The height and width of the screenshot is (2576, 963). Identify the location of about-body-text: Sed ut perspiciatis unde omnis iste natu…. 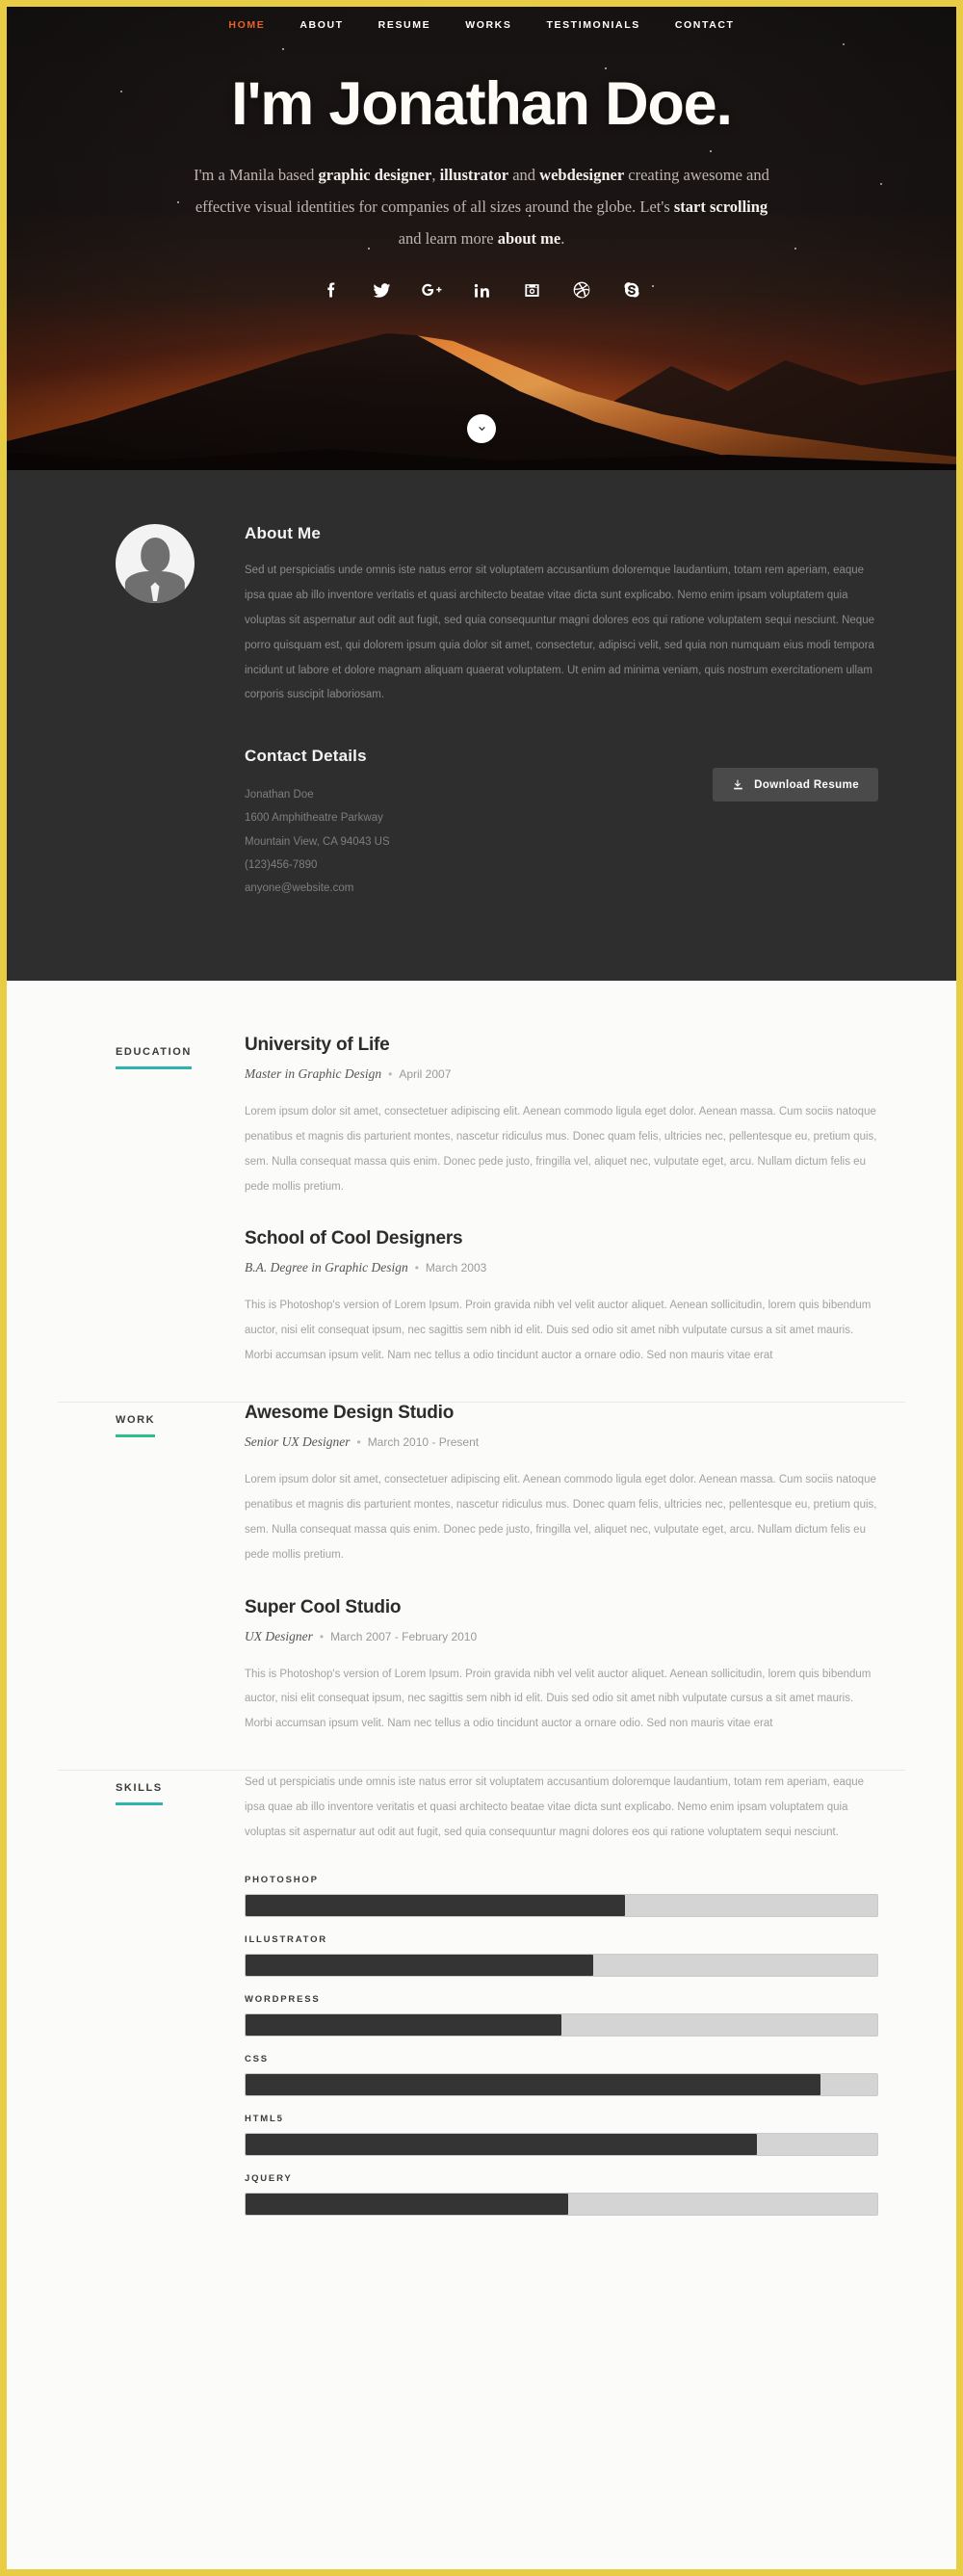
(559, 633).